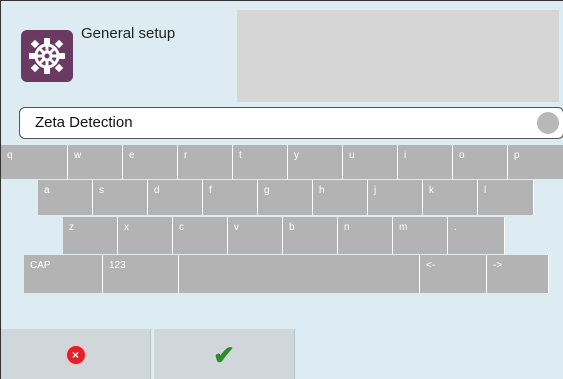 This screenshot has width=563, height=379. I want to click on key-label: y, so click(296, 155).